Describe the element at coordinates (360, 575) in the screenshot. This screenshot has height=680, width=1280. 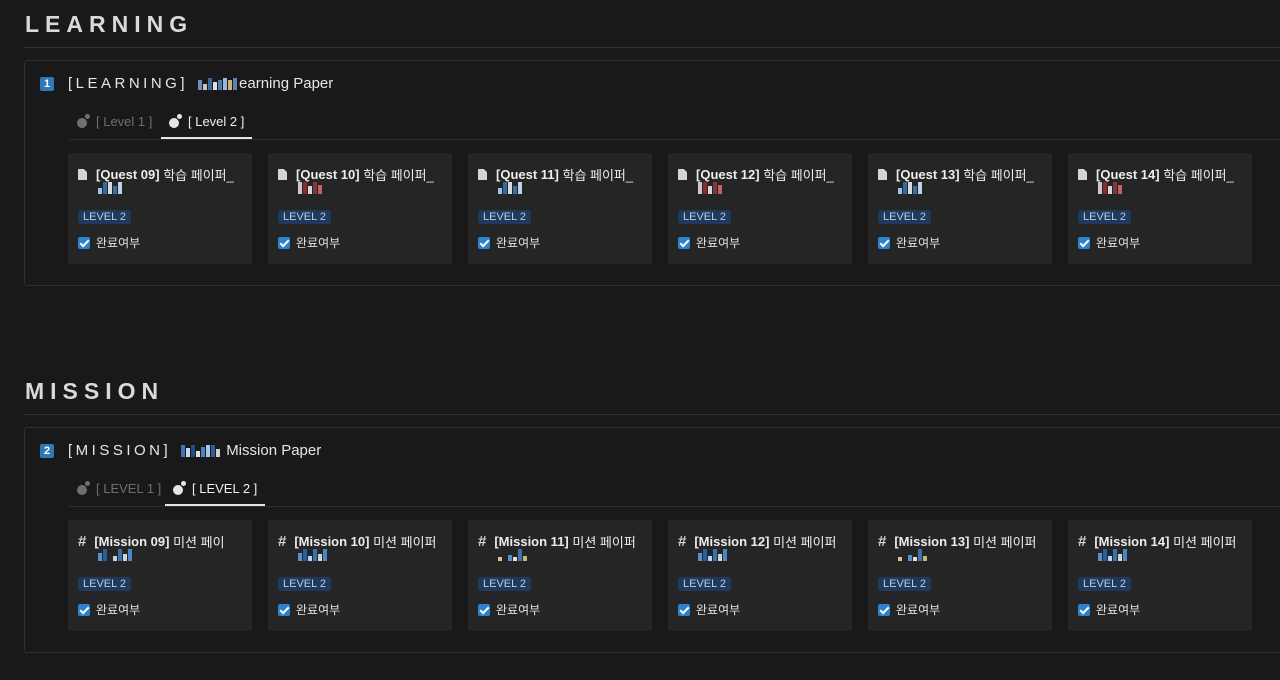
I see `mission-card: # [Mission 10] 미션 페이퍼 LEVEL 2 완료여부` at that location.